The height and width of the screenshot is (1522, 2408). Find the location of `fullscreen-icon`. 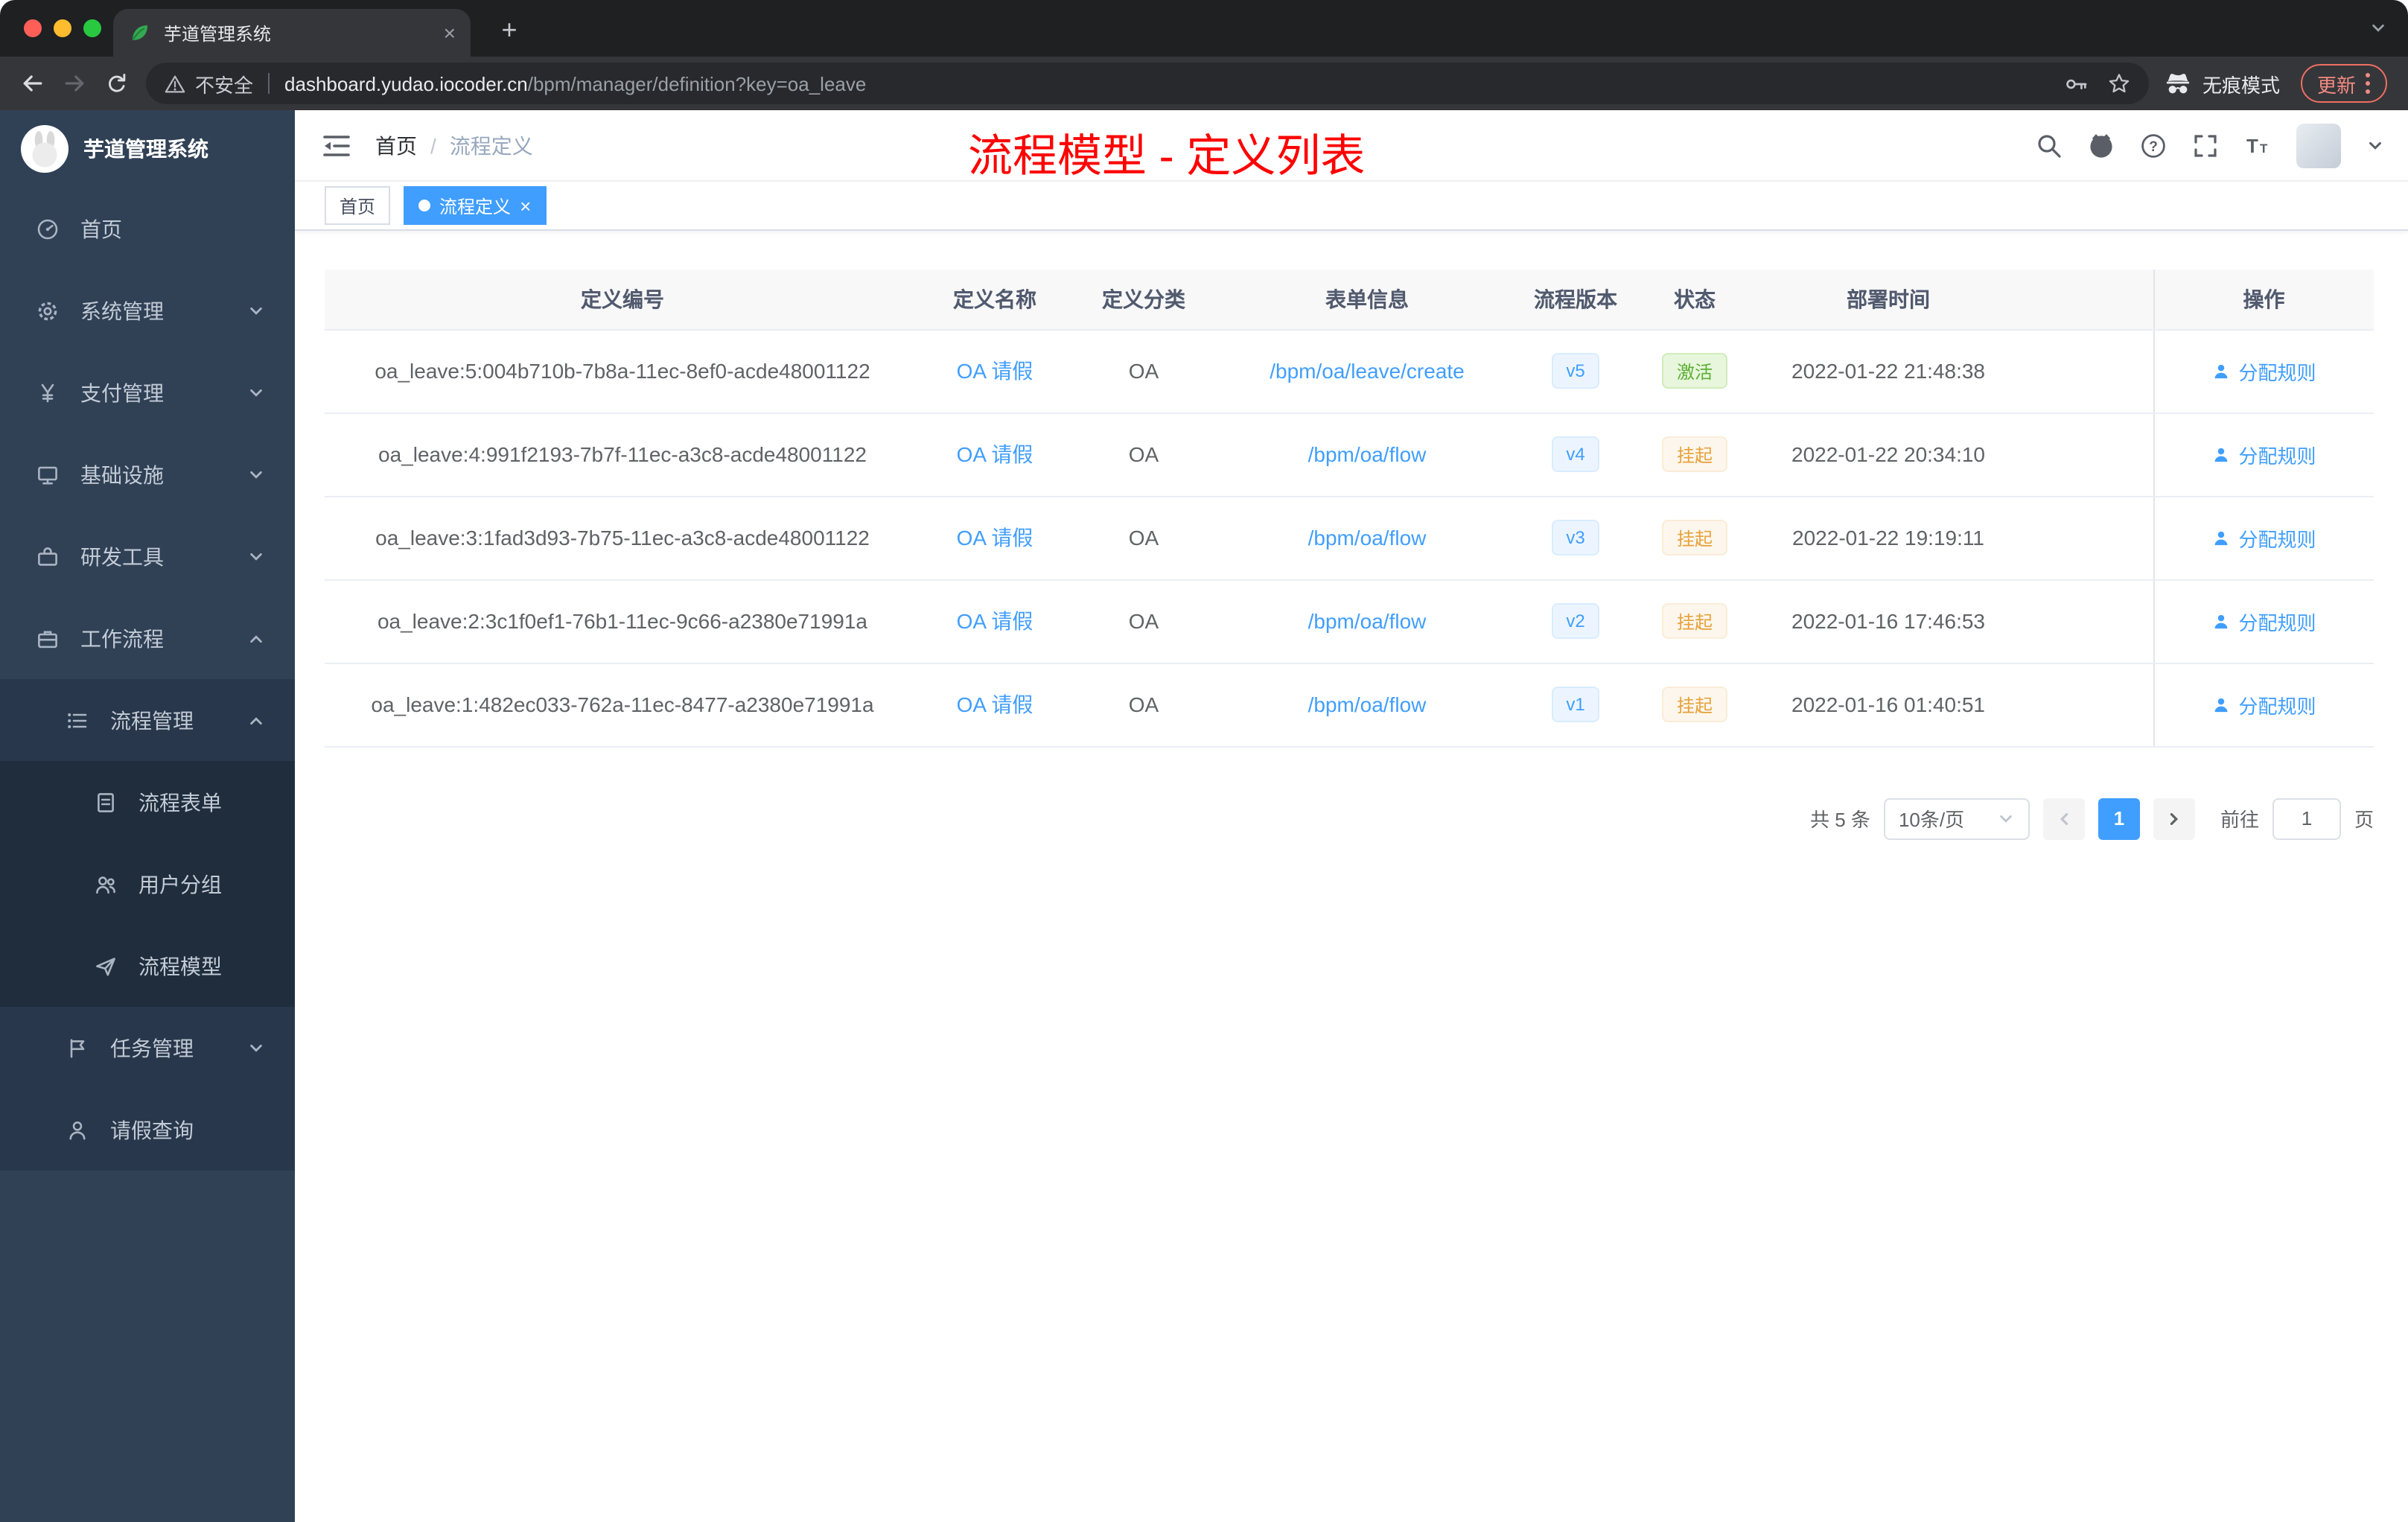

fullscreen-icon is located at coordinates (2205, 145).